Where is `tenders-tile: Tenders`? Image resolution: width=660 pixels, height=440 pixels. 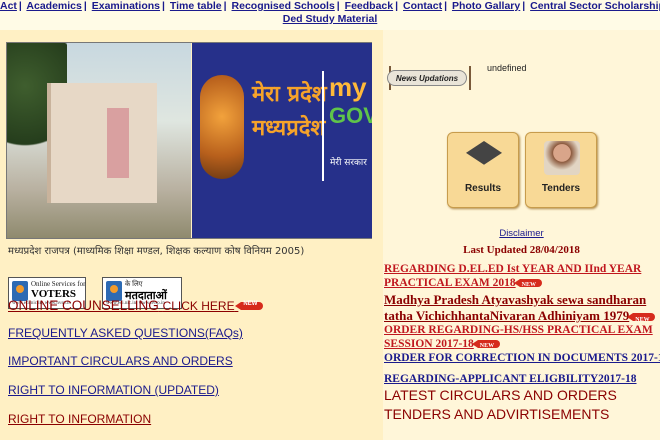
tenders-tile: Tenders is located at coordinates (561, 170).